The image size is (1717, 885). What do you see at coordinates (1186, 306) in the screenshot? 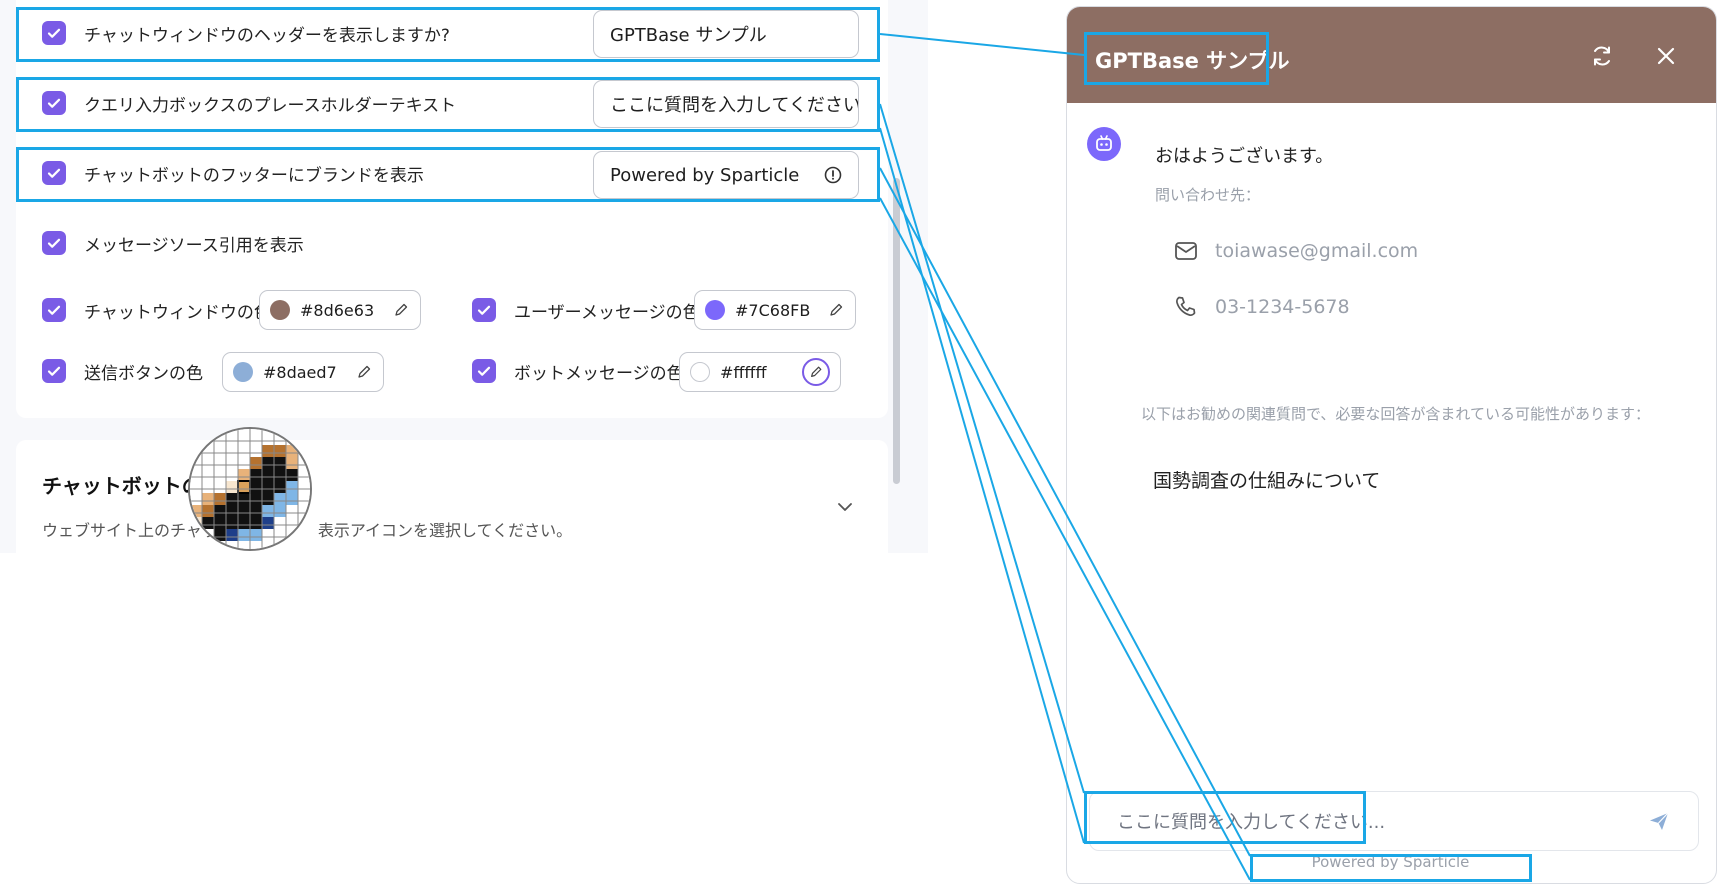
I see `phone-icon` at bounding box center [1186, 306].